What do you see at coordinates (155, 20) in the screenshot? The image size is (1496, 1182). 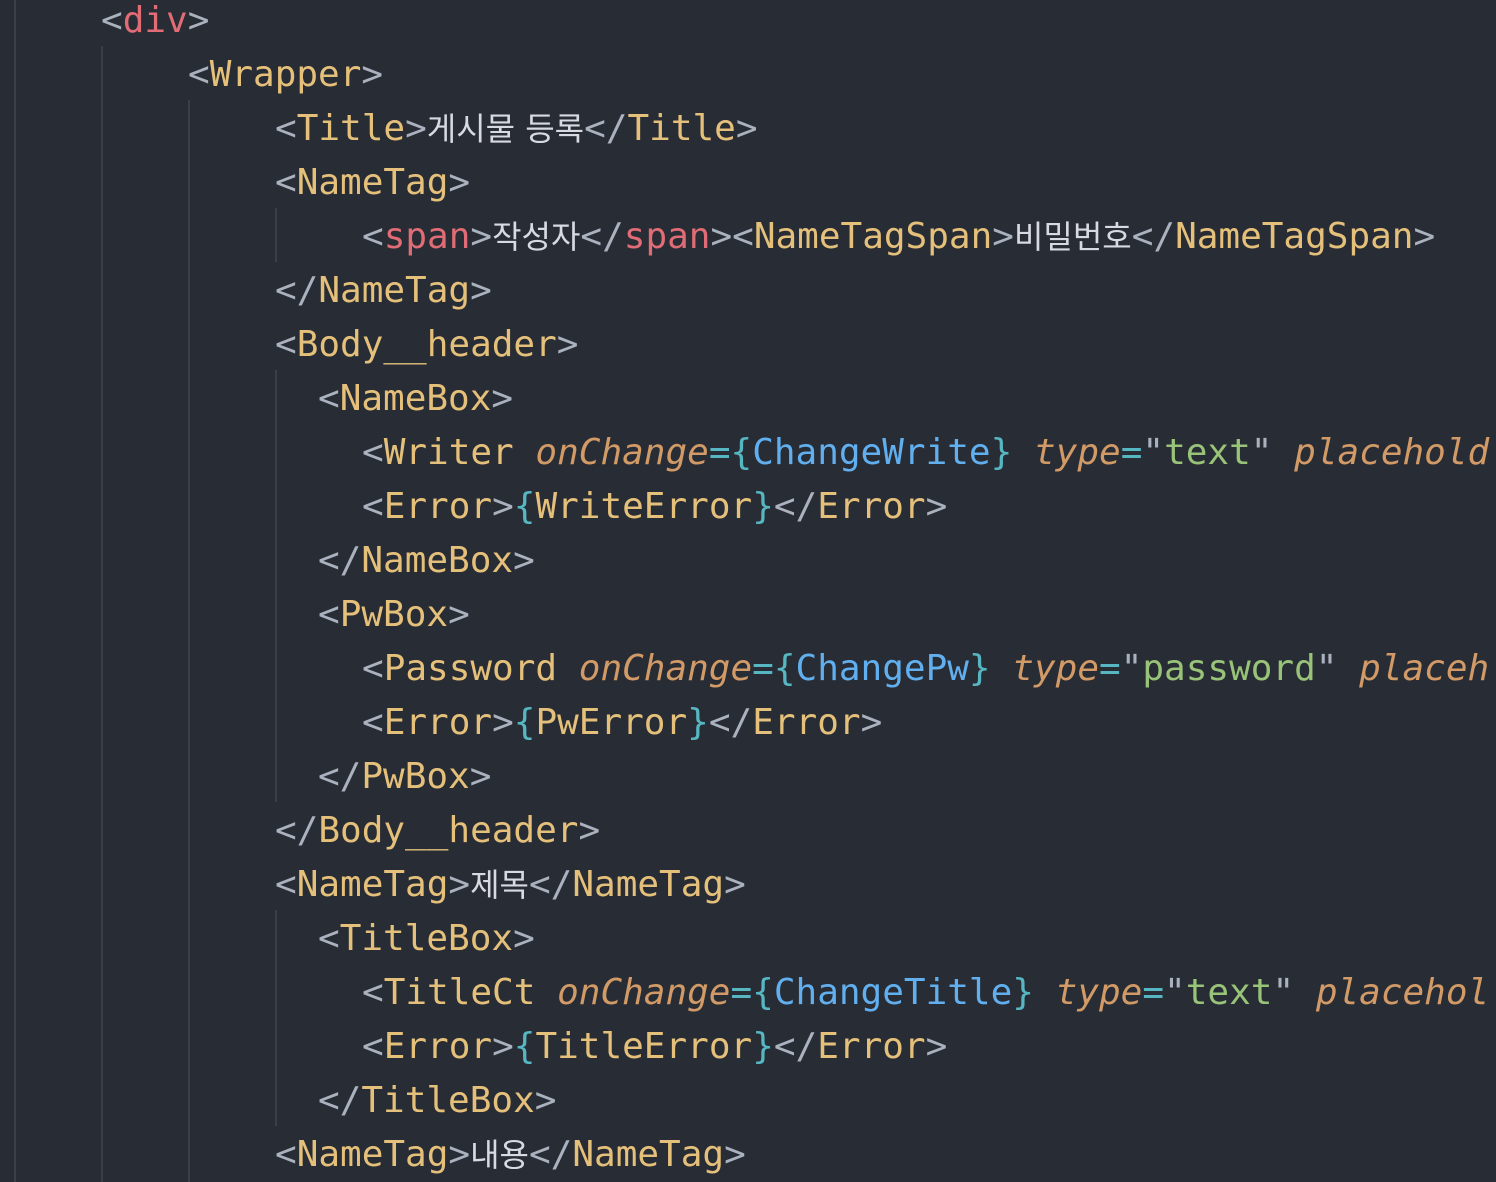 I see `code-token: div` at bounding box center [155, 20].